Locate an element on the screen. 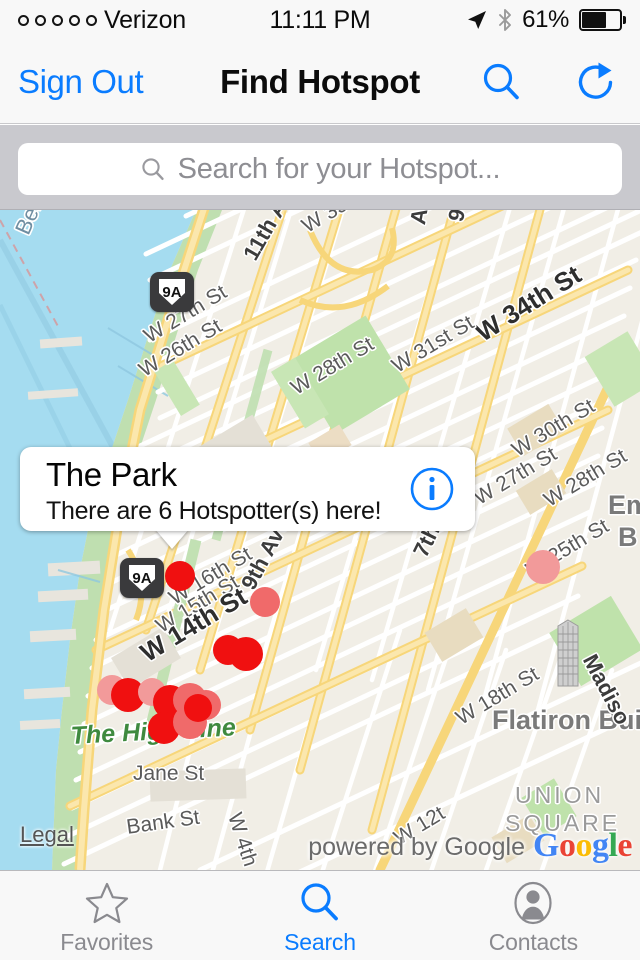 The width and height of the screenshot is (640, 960). battery-icon is located at coordinates (602, 20).